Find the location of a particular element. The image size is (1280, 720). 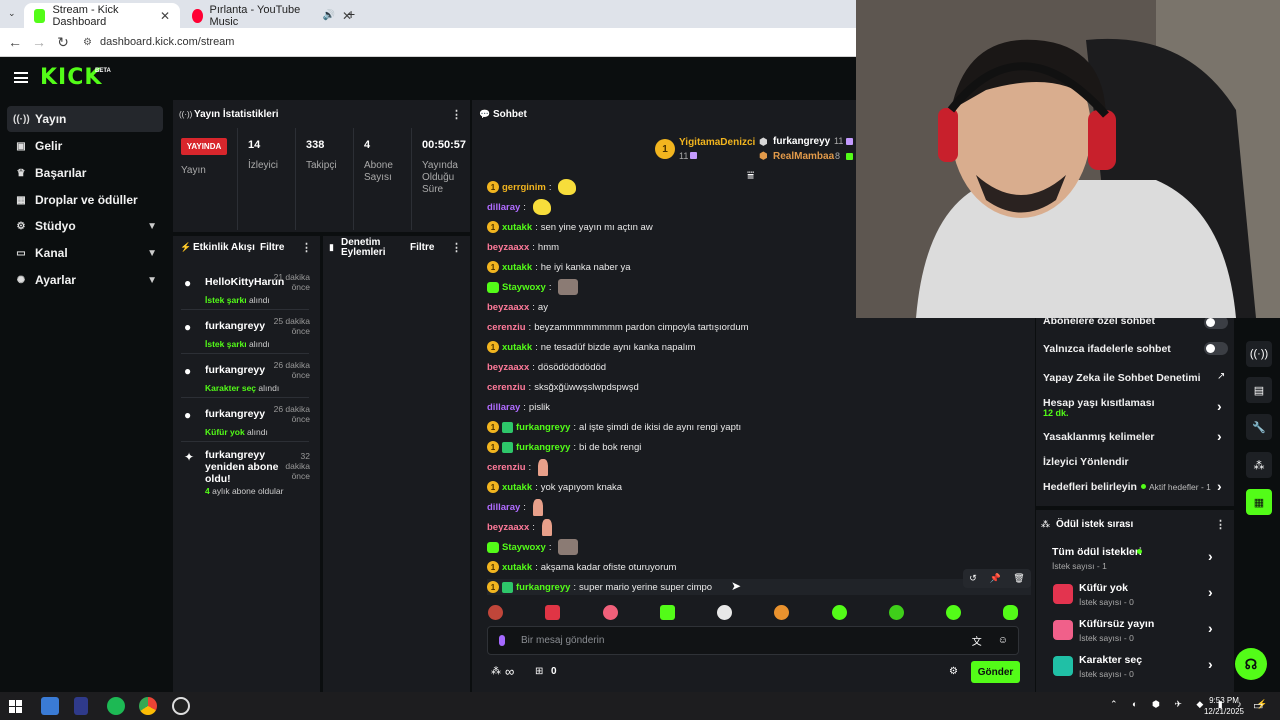

new-tab-icon: + is located at coordinates (351, 14).